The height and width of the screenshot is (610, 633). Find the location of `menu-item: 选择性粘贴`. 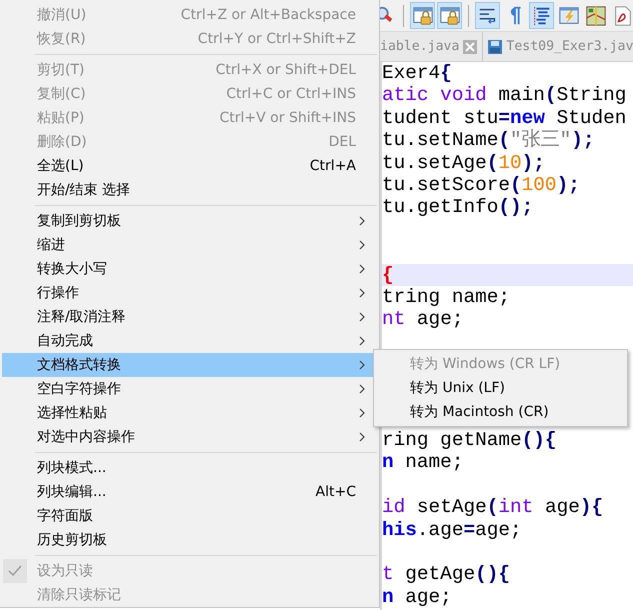

menu-item: 选择性粘贴 is located at coordinates (189, 413).